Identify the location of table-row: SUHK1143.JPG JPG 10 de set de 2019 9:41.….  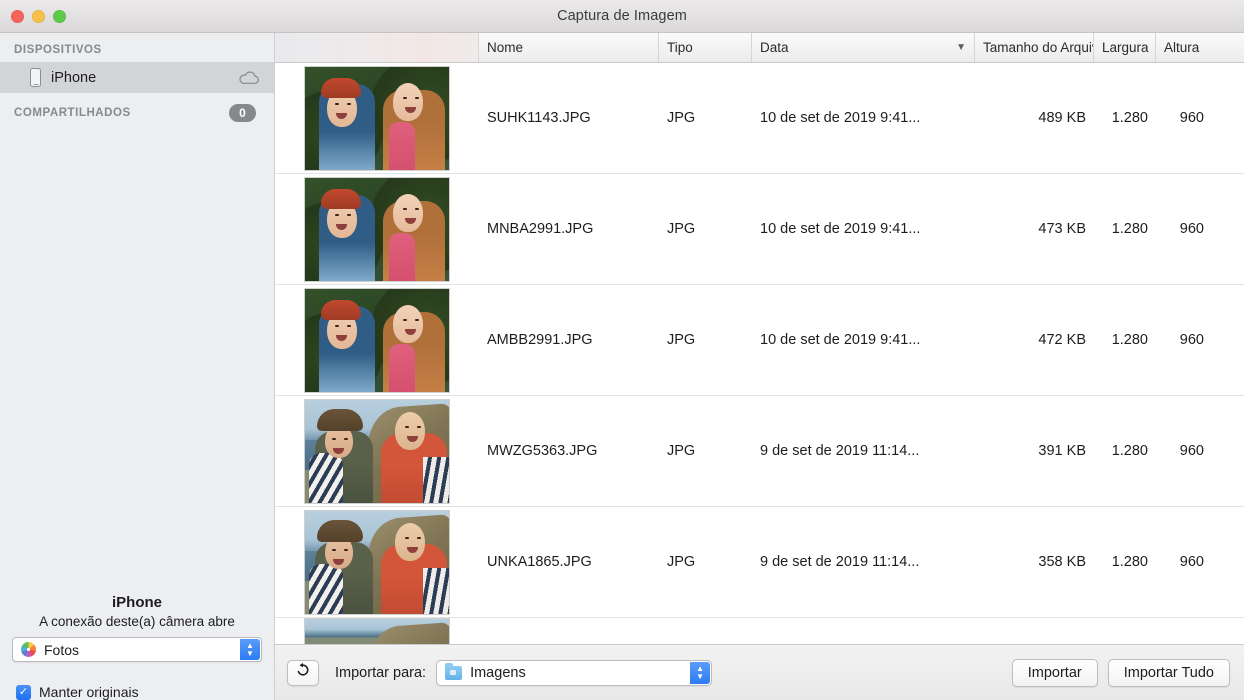
(759, 118).